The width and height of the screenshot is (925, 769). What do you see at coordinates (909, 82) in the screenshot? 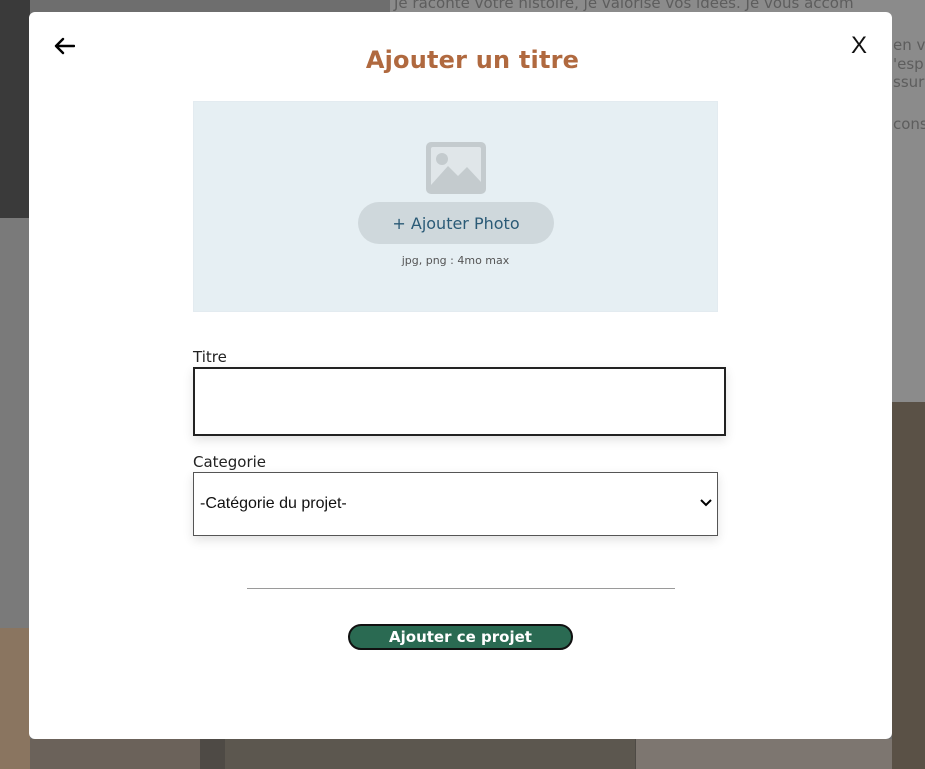
I see `background-text-line: ssur` at bounding box center [909, 82].